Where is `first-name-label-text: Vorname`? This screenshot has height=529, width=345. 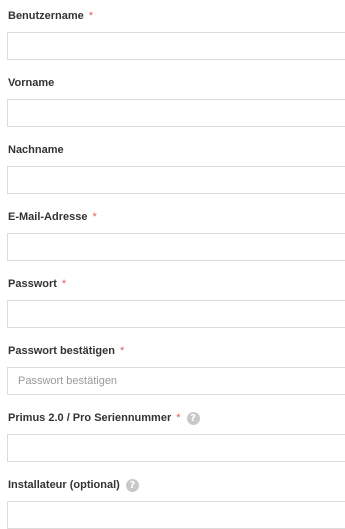
first-name-label-text: Vorname is located at coordinates (31, 83).